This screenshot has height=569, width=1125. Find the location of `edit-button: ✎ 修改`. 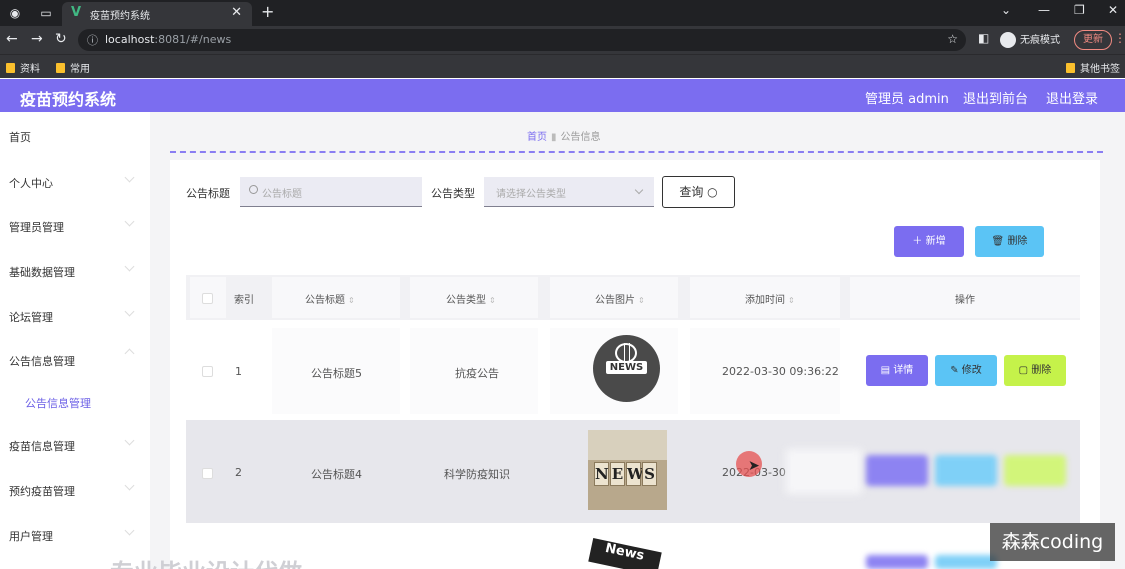

edit-button: ✎ 修改 is located at coordinates (966, 370).